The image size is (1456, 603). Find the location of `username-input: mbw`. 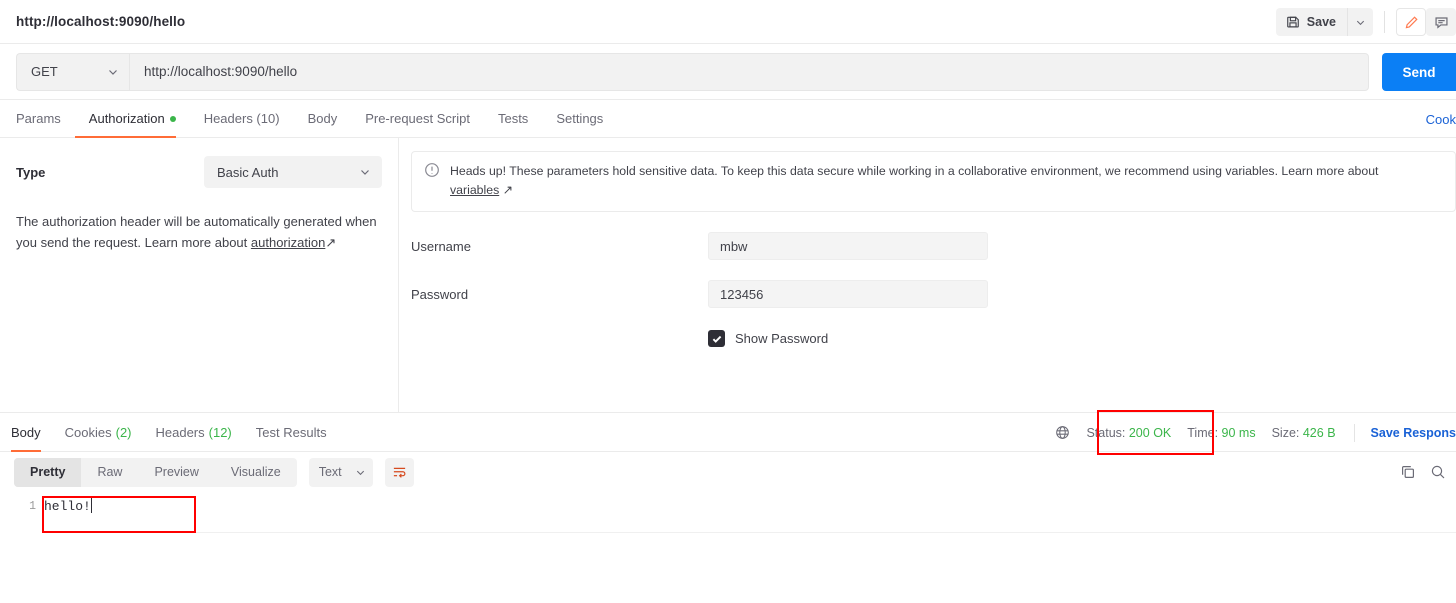

username-input: mbw is located at coordinates (848, 246).